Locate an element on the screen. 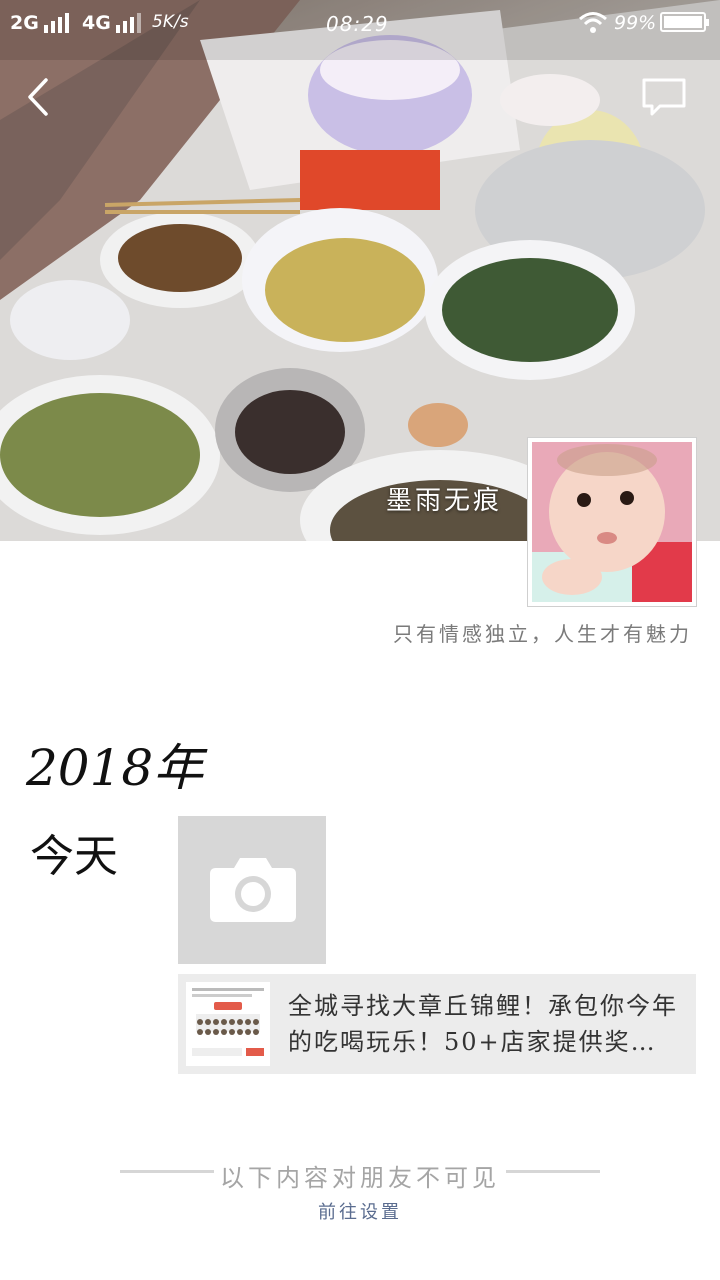  privacy-note: 以下内容对朋友不可见 is located at coordinates (360, 1175).